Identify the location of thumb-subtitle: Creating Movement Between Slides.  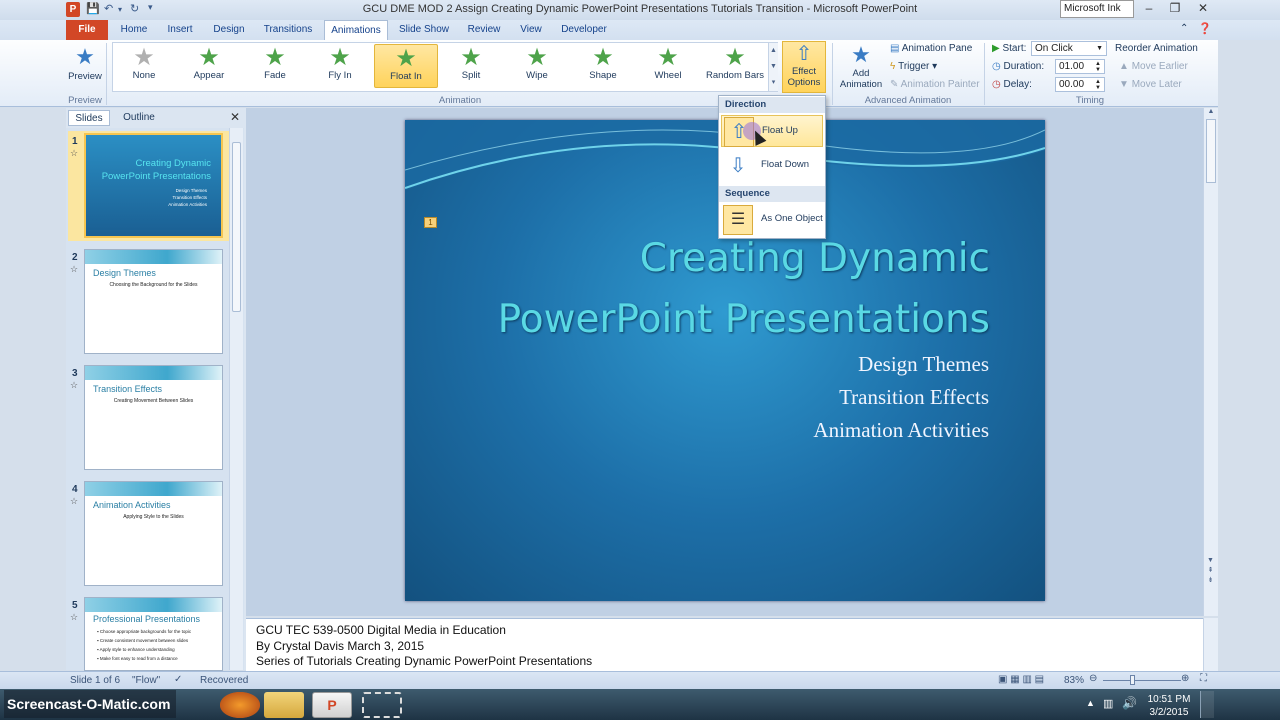
(153, 401).